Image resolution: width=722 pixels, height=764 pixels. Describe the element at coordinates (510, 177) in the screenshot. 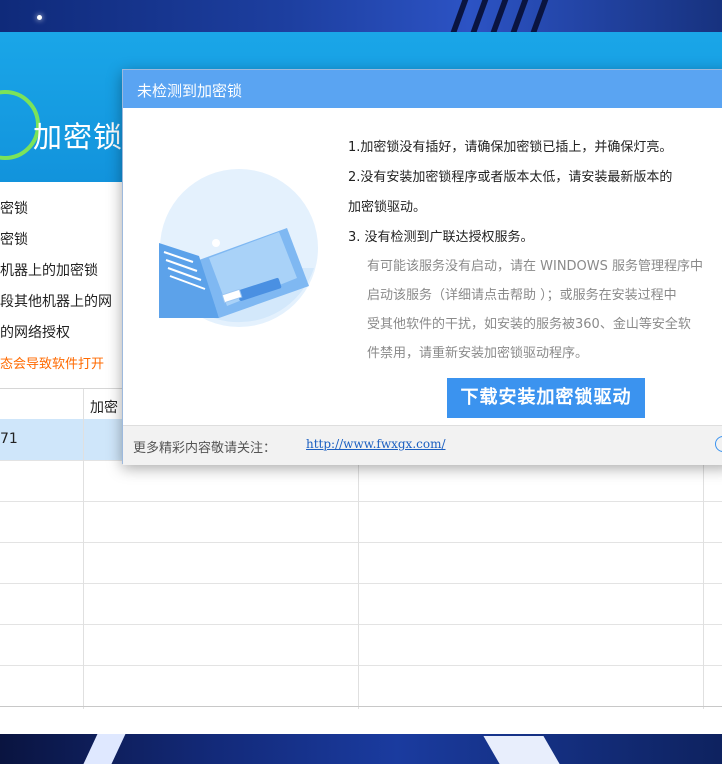

I see `message-line: 2.没有安装加密锁程序或者版本太低，请安装最新版本的` at that location.